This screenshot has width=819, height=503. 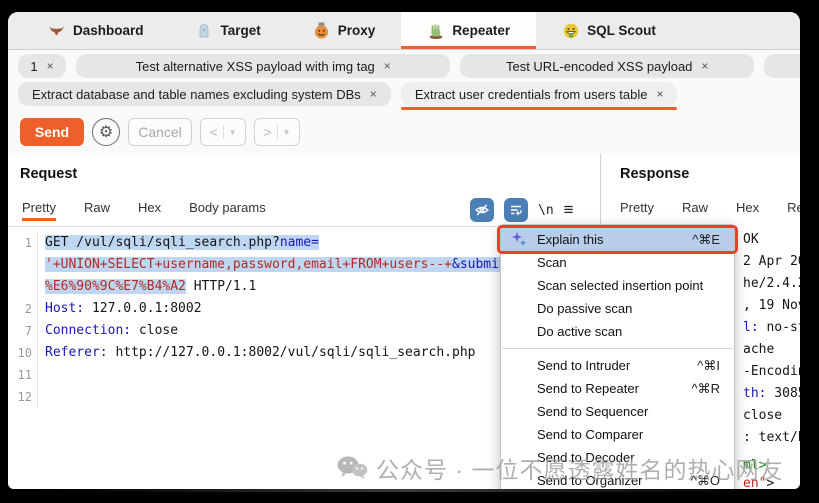 What do you see at coordinates (771, 393) in the screenshot?
I see `response-line-fragment: th: 30856` at bounding box center [771, 393].